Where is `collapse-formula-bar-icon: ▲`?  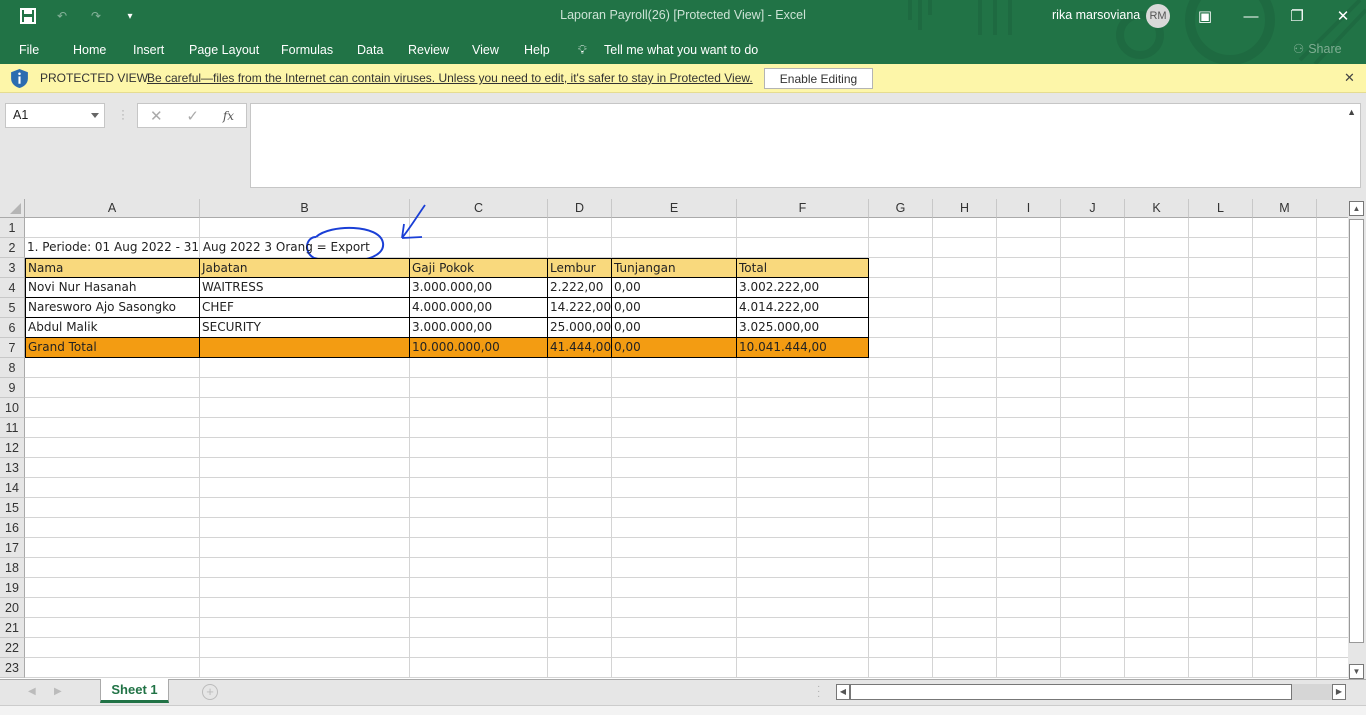
collapse-formula-bar-icon: ▲ is located at coordinates (1351, 112).